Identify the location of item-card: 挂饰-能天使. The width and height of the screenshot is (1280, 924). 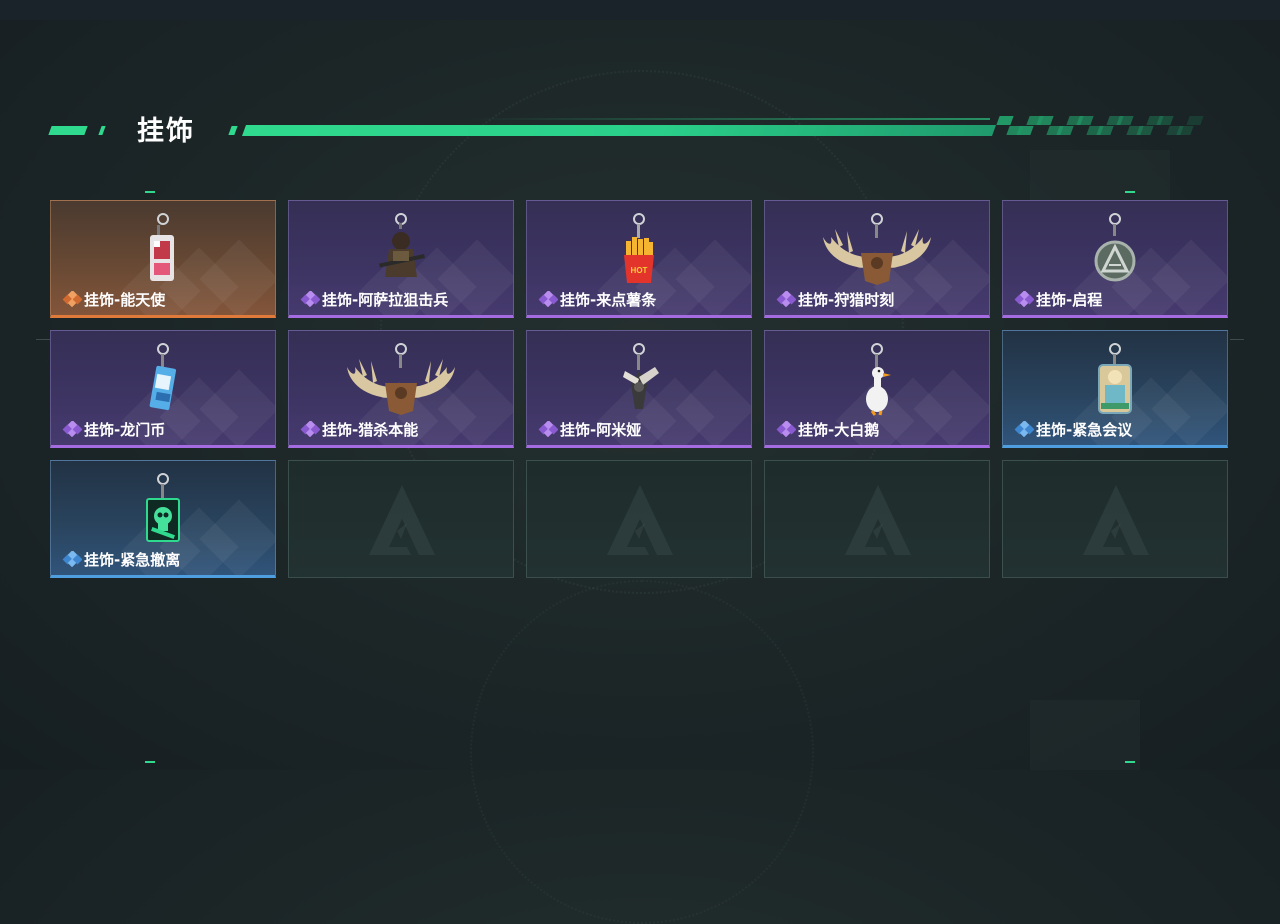
(163, 259).